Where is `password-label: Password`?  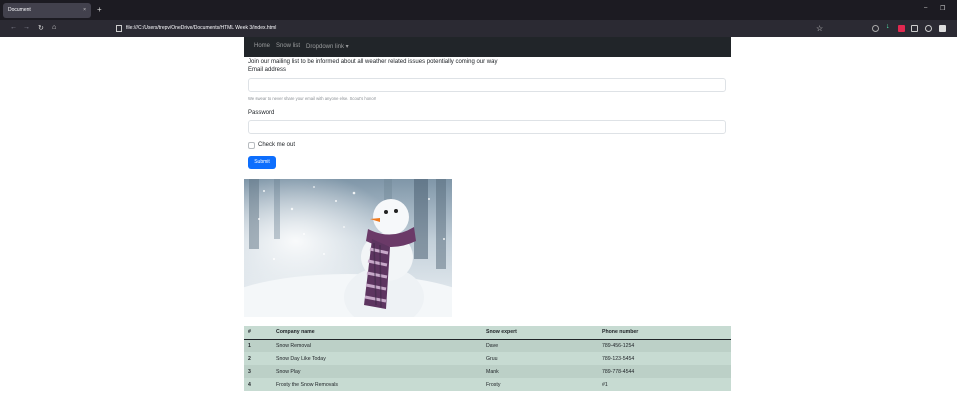
password-label: Password is located at coordinates (261, 113).